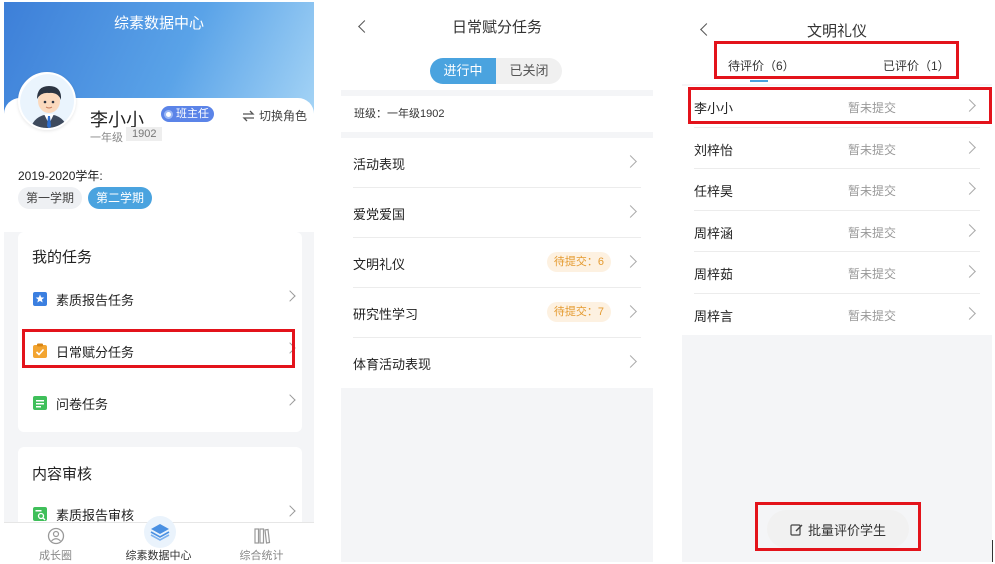 The height and width of the screenshot is (564, 995). I want to click on page-title: 文明礼仪, so click(836, 31).